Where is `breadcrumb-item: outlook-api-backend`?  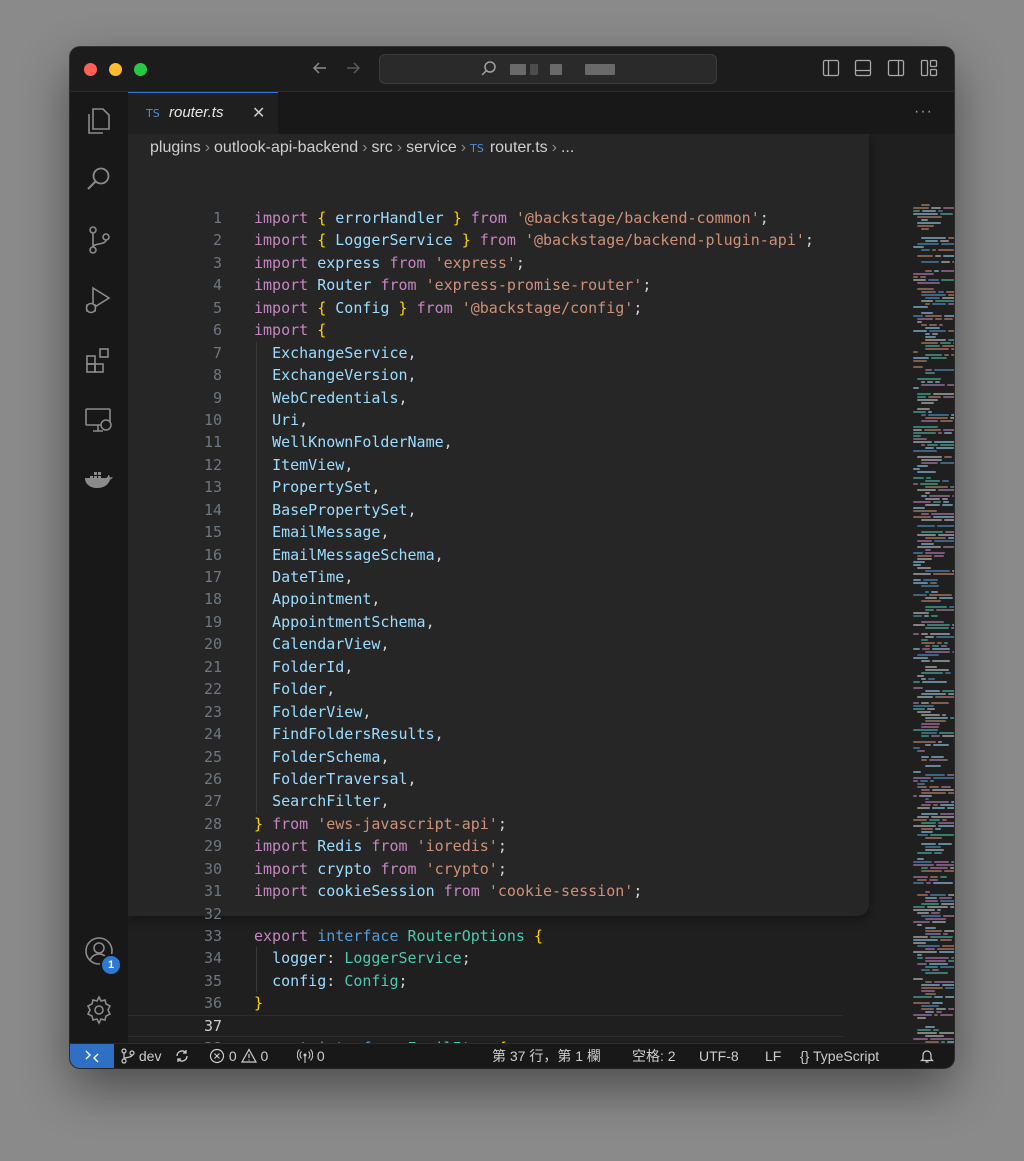 breadcrumb-item: outlook-api-backend is located at coordinates (286, 147).